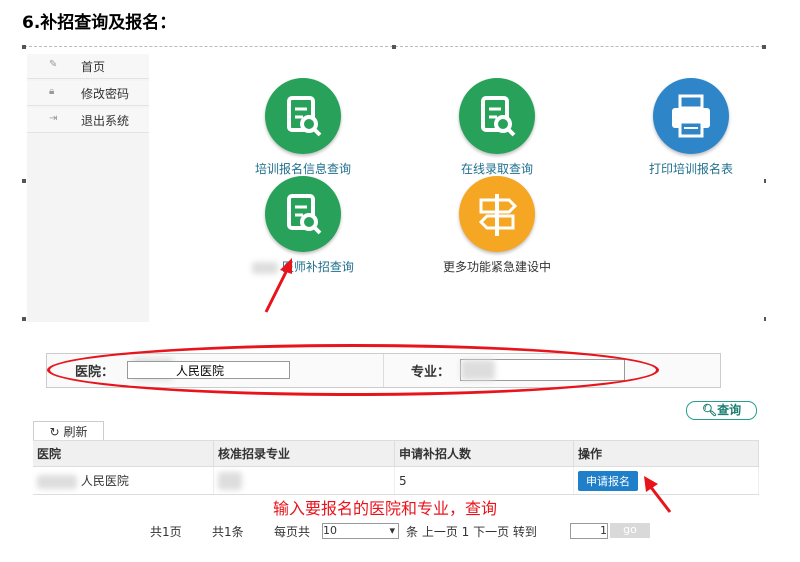 The width and height of the screenshot is (800, 562). I want to click on col-action: 操作, so click(666, 453).